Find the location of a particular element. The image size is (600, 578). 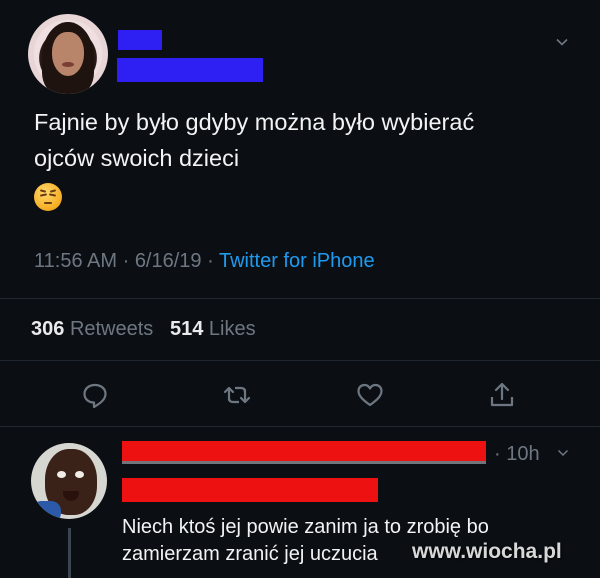

author-avatar is located at coordinates (68, 54).